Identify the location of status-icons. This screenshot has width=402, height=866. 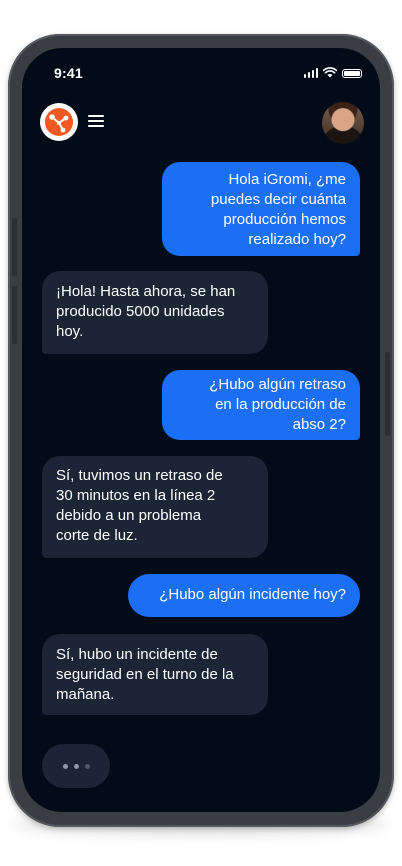
(332, 72).